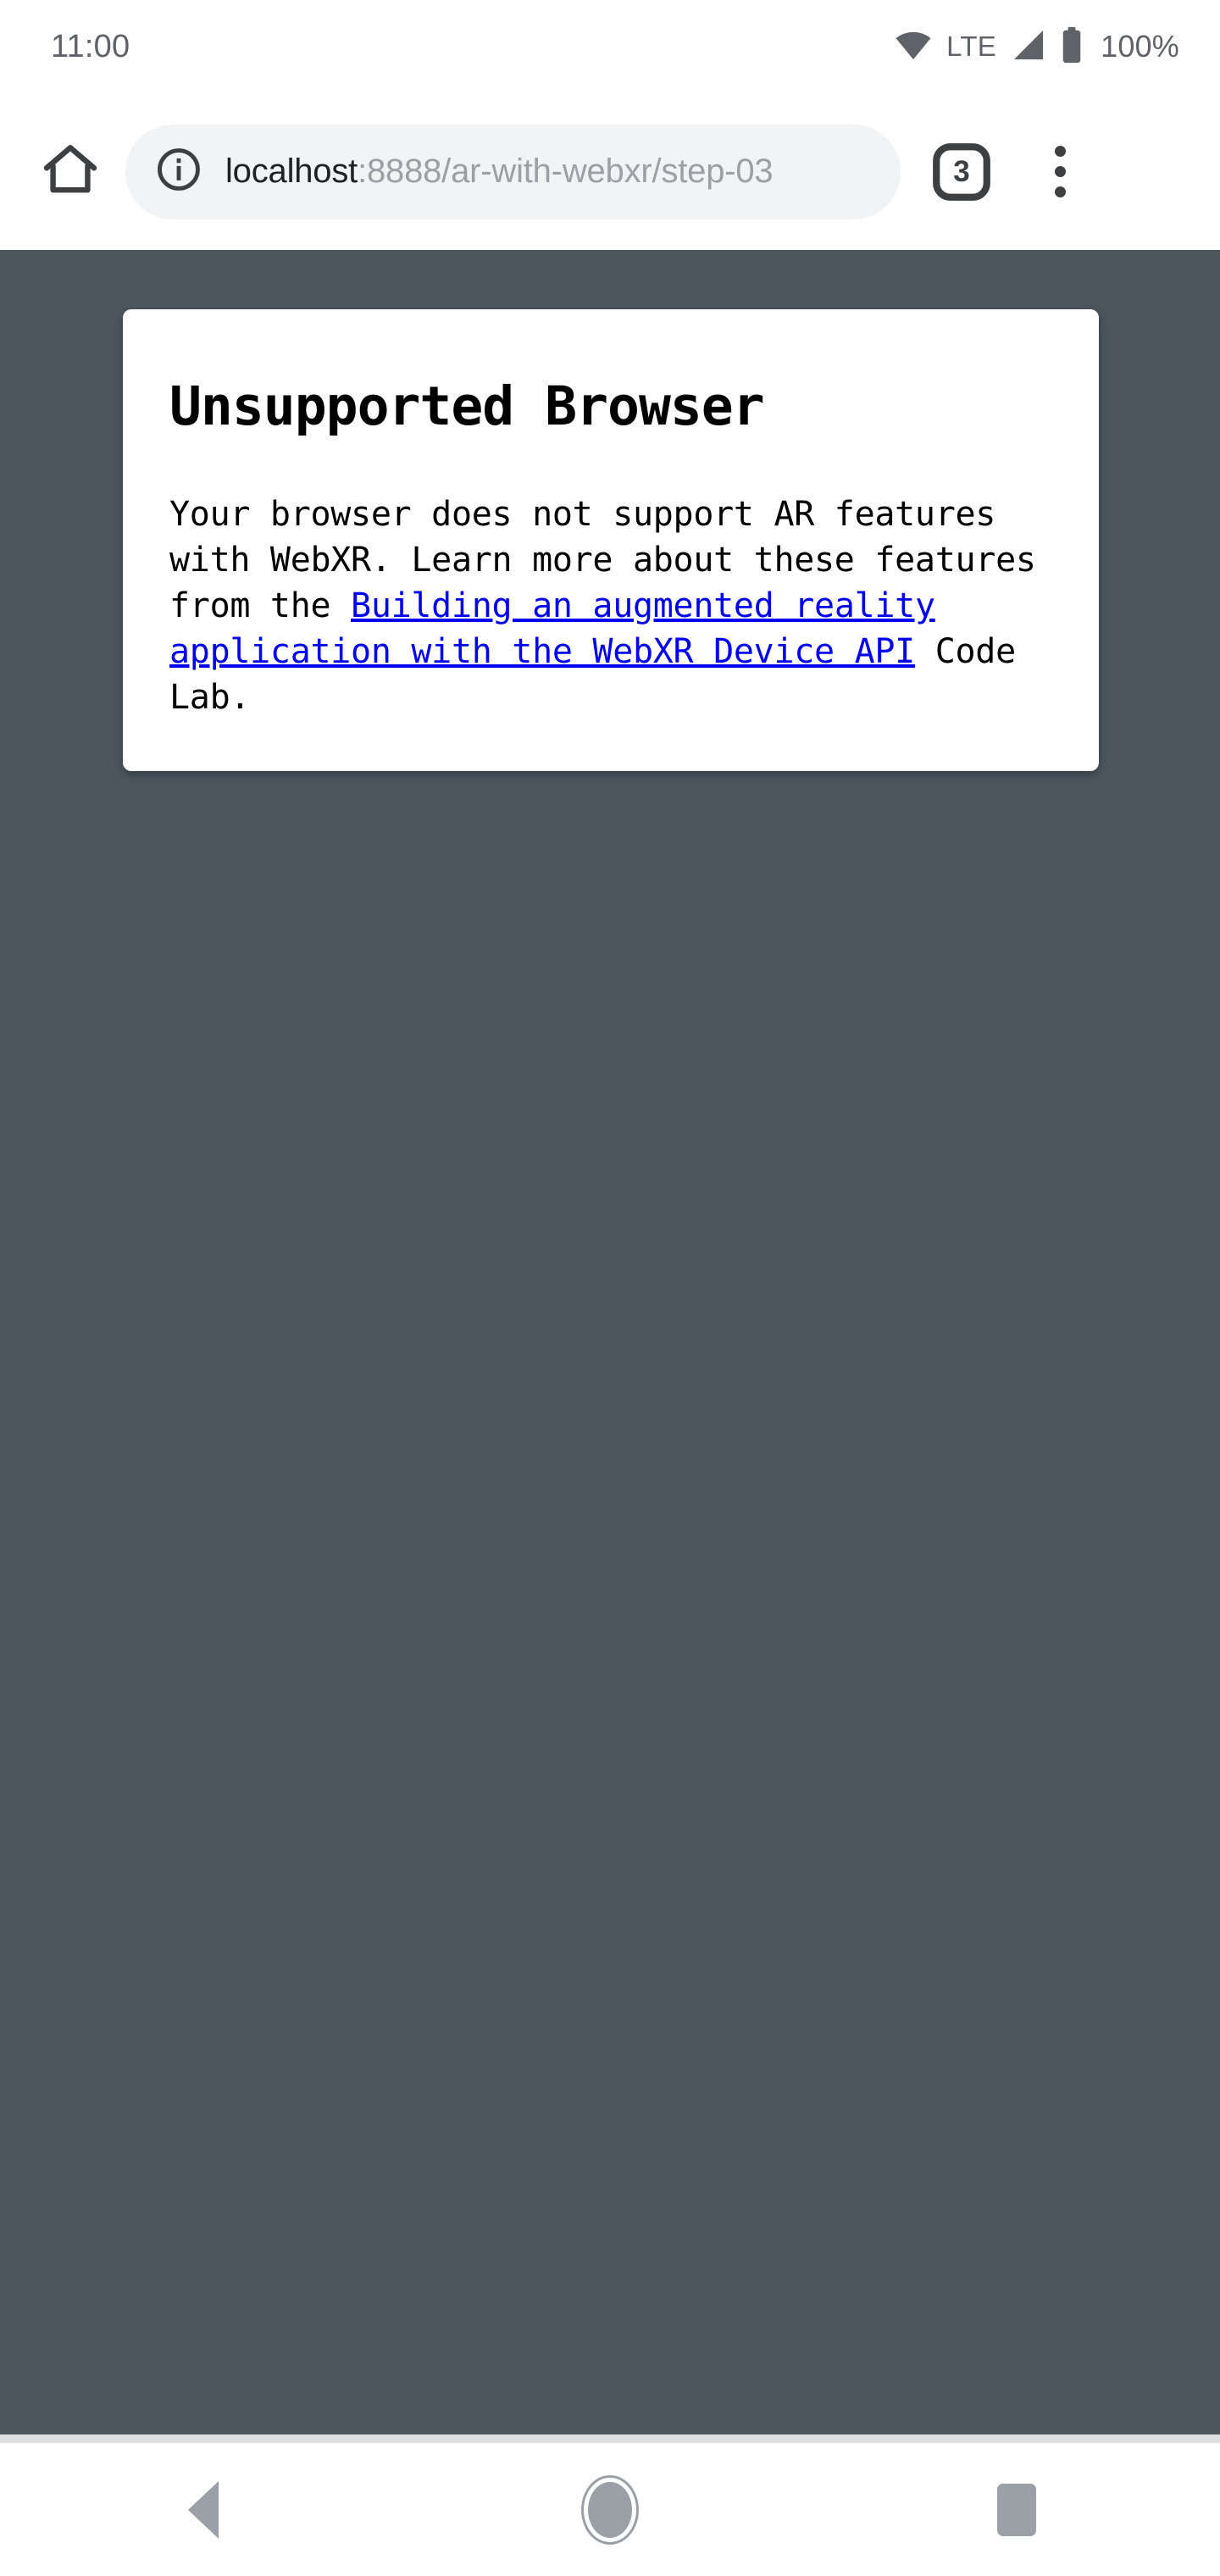  Describe the element at coordinates (291, 171) in the screenshot. I see `url-host: localhost` at that location.